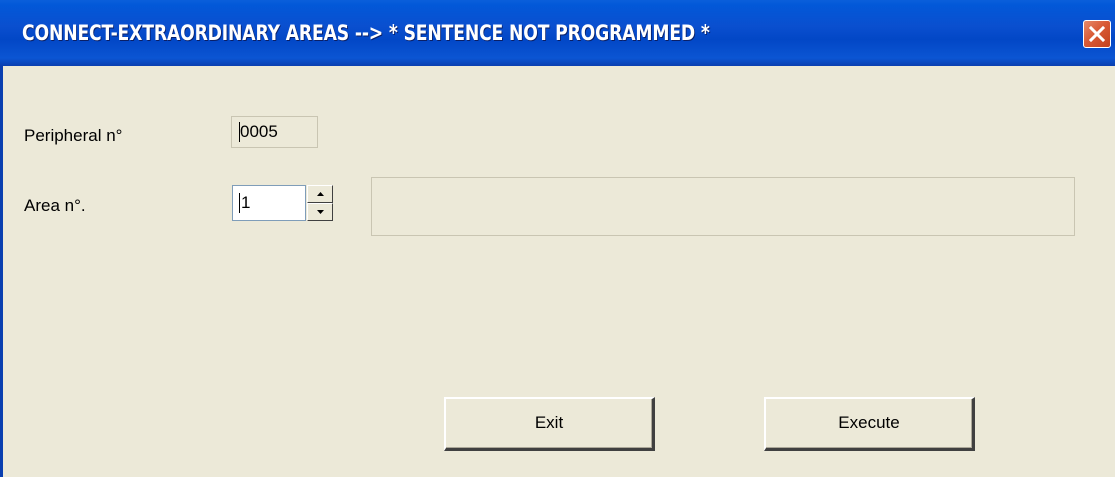 Image resolution: width=1115 pixels, height=477 pixels. I want to click on area-input: 1, so click(269, 203).